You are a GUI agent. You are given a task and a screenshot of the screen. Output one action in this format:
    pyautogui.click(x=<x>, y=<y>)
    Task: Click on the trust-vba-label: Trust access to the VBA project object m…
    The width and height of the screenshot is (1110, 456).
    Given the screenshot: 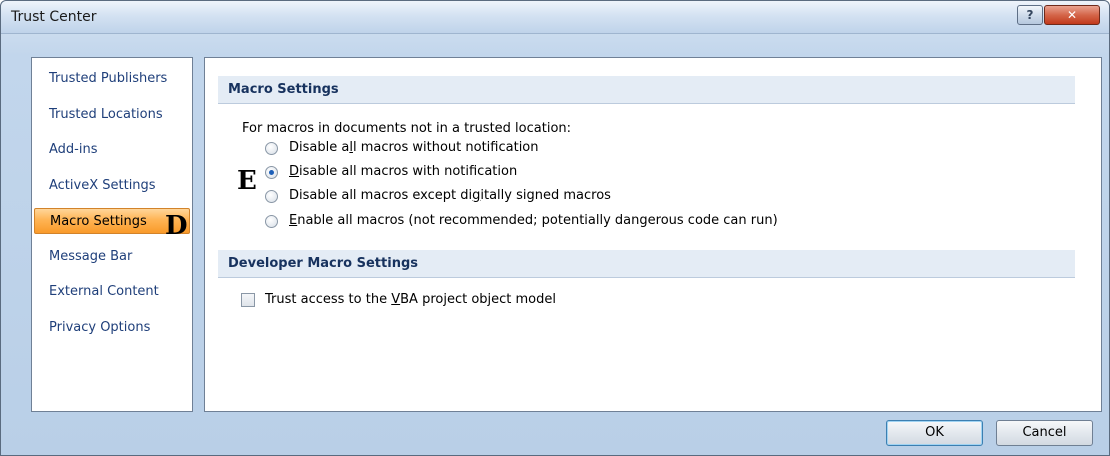 What is the action you would take?
    pyautogui.click(x=410, y=299)
    